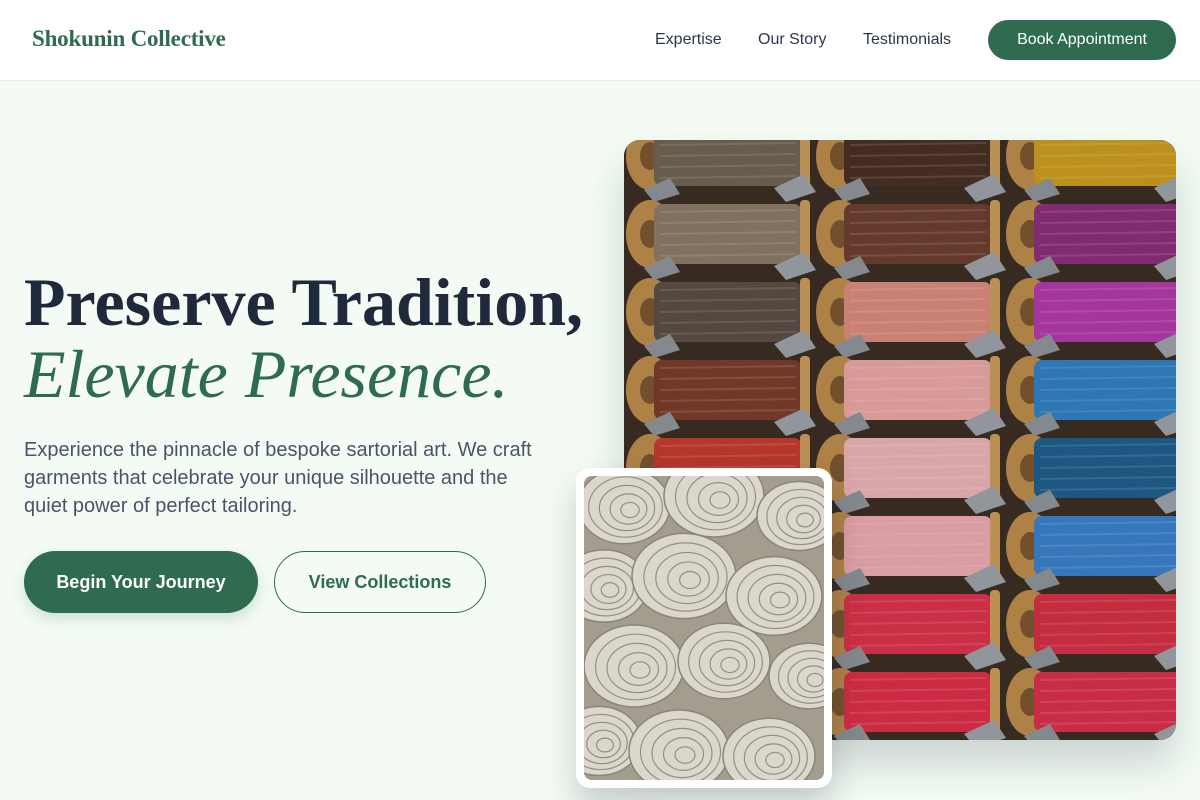 The height and width of the screenshot is (800, 1200). Describe the element at coordinates (304, 302) in the screenshot. I see `hero-headline: Preserve Tradition,` at that location.